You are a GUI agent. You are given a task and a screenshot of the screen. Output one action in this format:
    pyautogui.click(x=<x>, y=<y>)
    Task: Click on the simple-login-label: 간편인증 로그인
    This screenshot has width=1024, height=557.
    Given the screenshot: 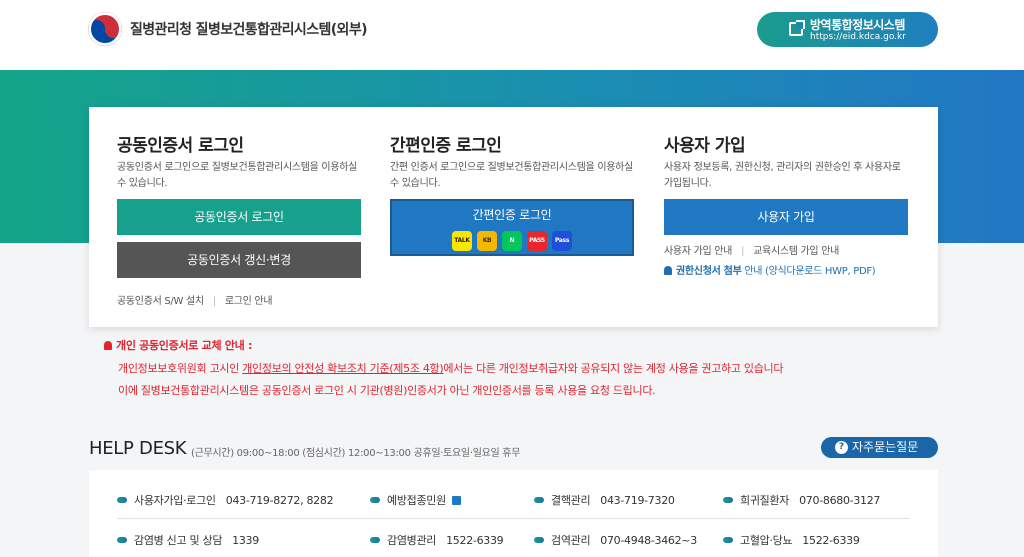 What is the action you would take?
    pyautogui.click(x=512, y=215)
    